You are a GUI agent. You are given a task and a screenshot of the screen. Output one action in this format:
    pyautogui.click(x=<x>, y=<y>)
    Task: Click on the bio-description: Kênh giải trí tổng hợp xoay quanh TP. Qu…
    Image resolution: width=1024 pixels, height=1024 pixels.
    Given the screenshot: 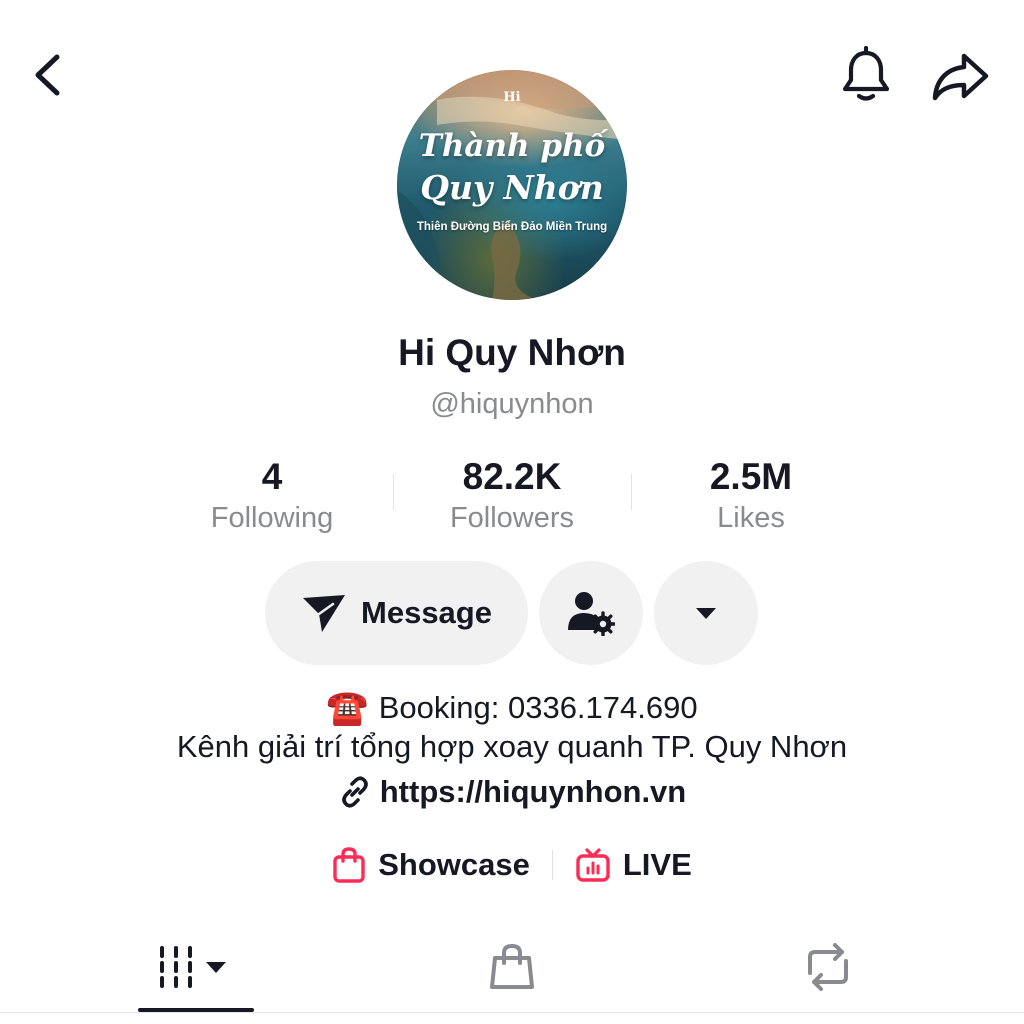 What is the action you would take?
    pyautogui.click(x=512, y=746)
    